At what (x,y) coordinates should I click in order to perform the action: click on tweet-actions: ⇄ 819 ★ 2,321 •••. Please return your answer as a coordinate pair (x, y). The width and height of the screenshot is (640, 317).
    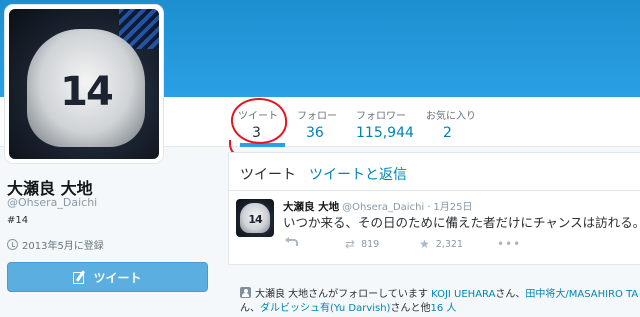
    Looking at the image, I should click on (453, 245).